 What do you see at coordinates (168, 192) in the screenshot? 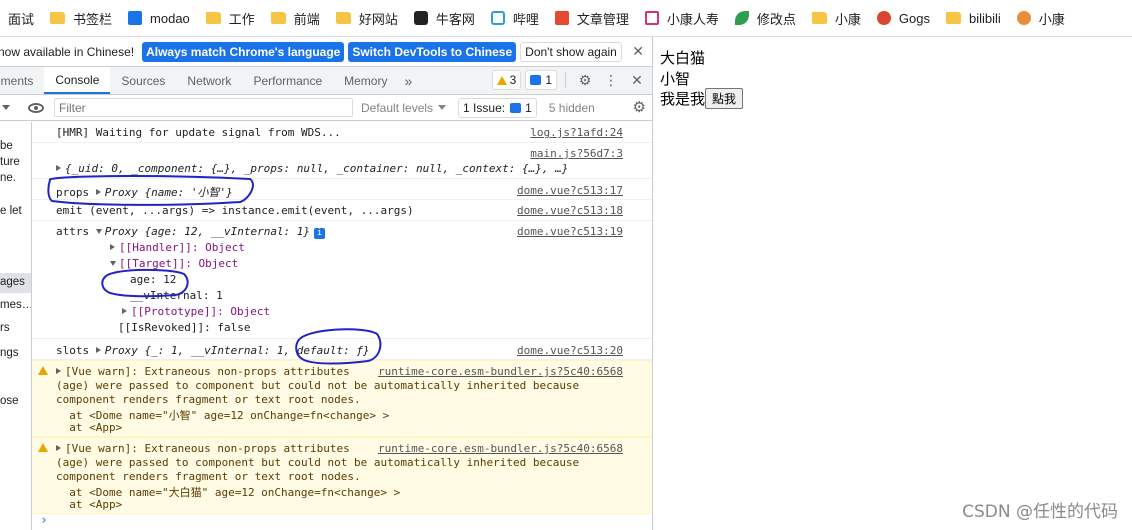
I see `props-value: Proxy {name: '小智'}` at bounding box center [168, 192].